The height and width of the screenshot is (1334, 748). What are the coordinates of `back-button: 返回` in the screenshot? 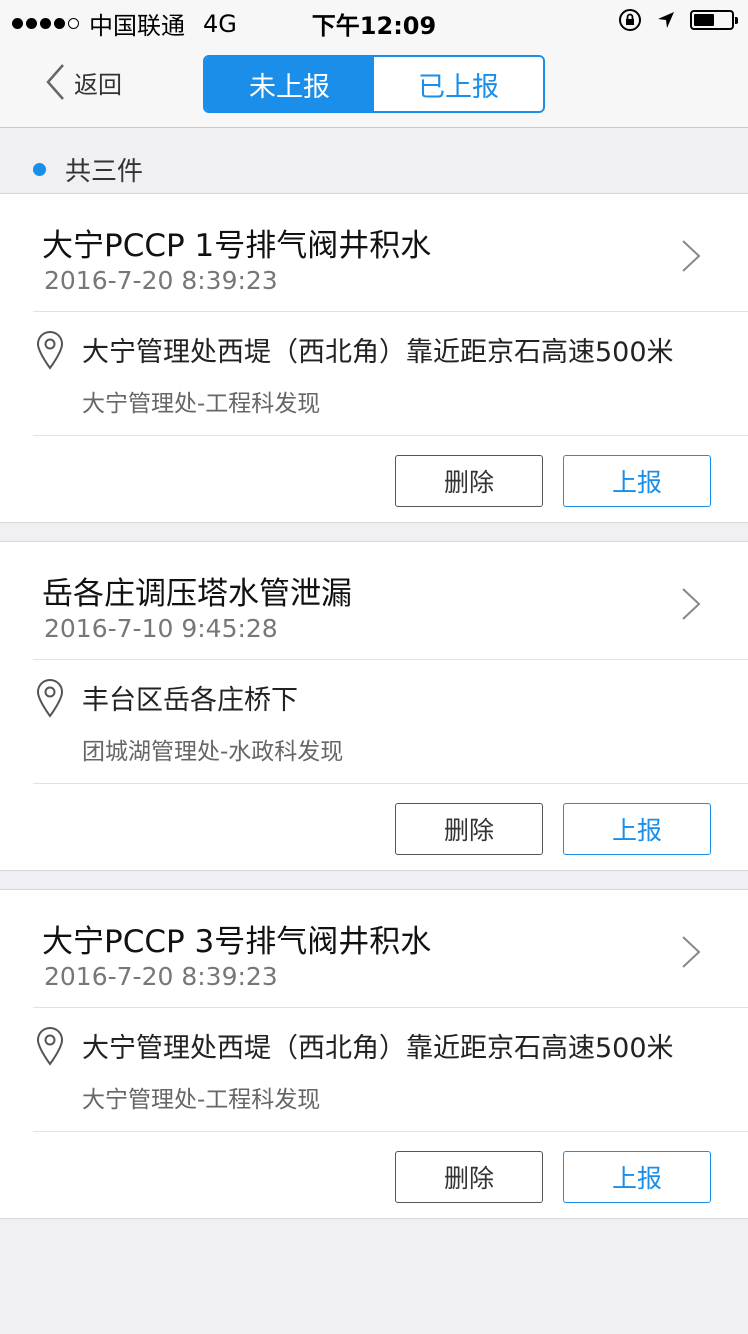 It's located at (83, 82).